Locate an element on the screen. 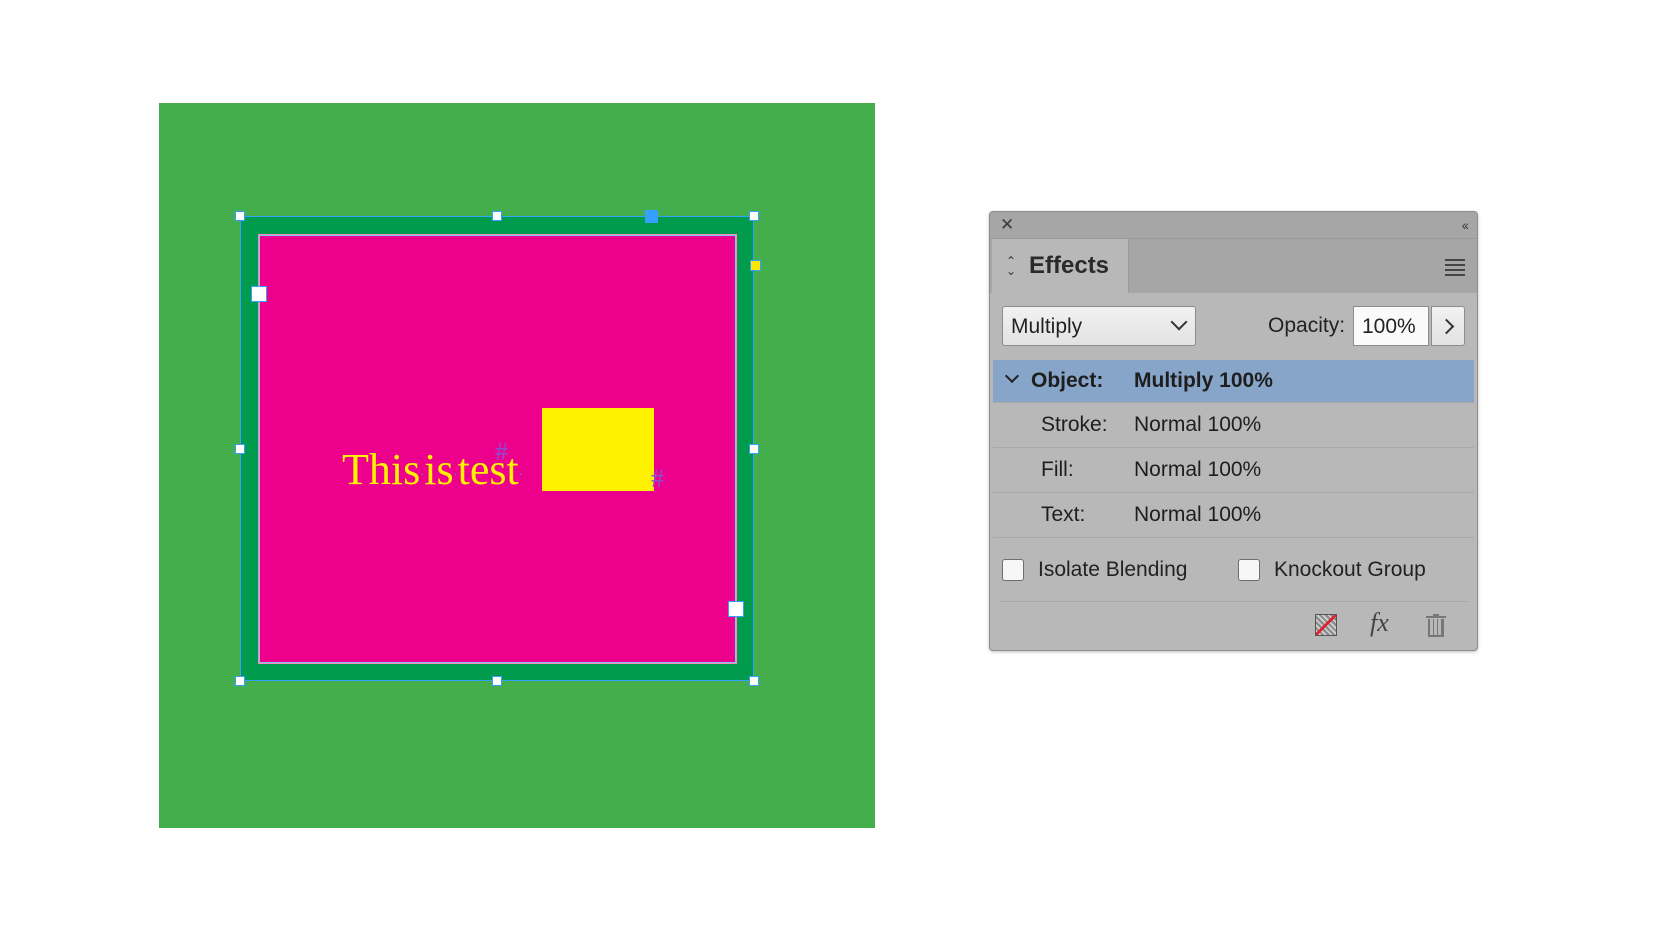 The image size is (1680, 936). isolate-blending-label: Isolate Blending is located at coordinates (1113, 569).